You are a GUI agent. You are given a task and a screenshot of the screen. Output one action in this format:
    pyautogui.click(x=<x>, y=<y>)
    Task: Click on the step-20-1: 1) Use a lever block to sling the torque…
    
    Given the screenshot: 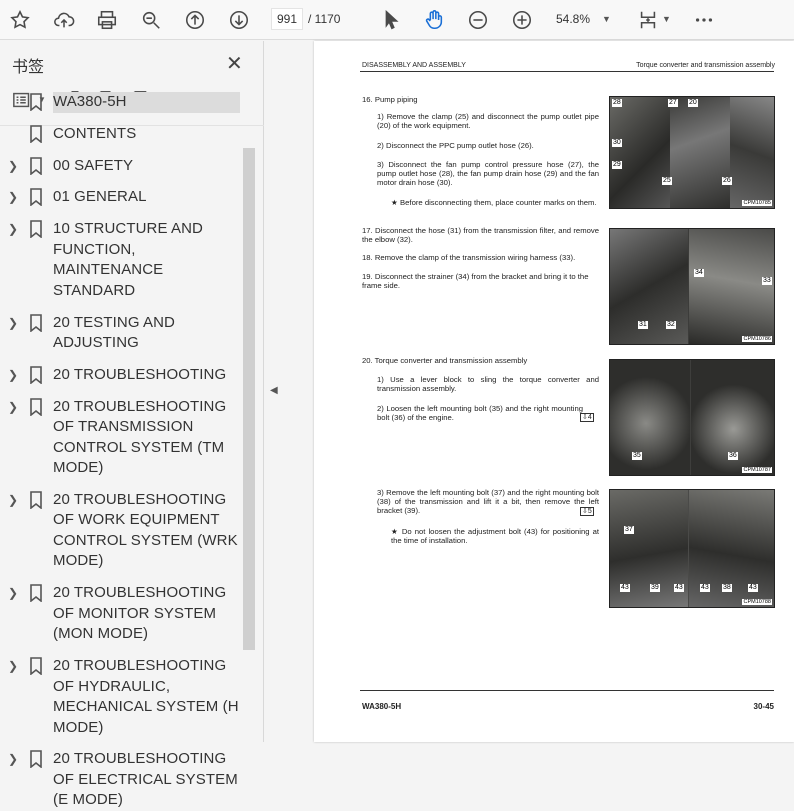 What is the action you would take?
    pyautogui.click(x=488, y=384)
    